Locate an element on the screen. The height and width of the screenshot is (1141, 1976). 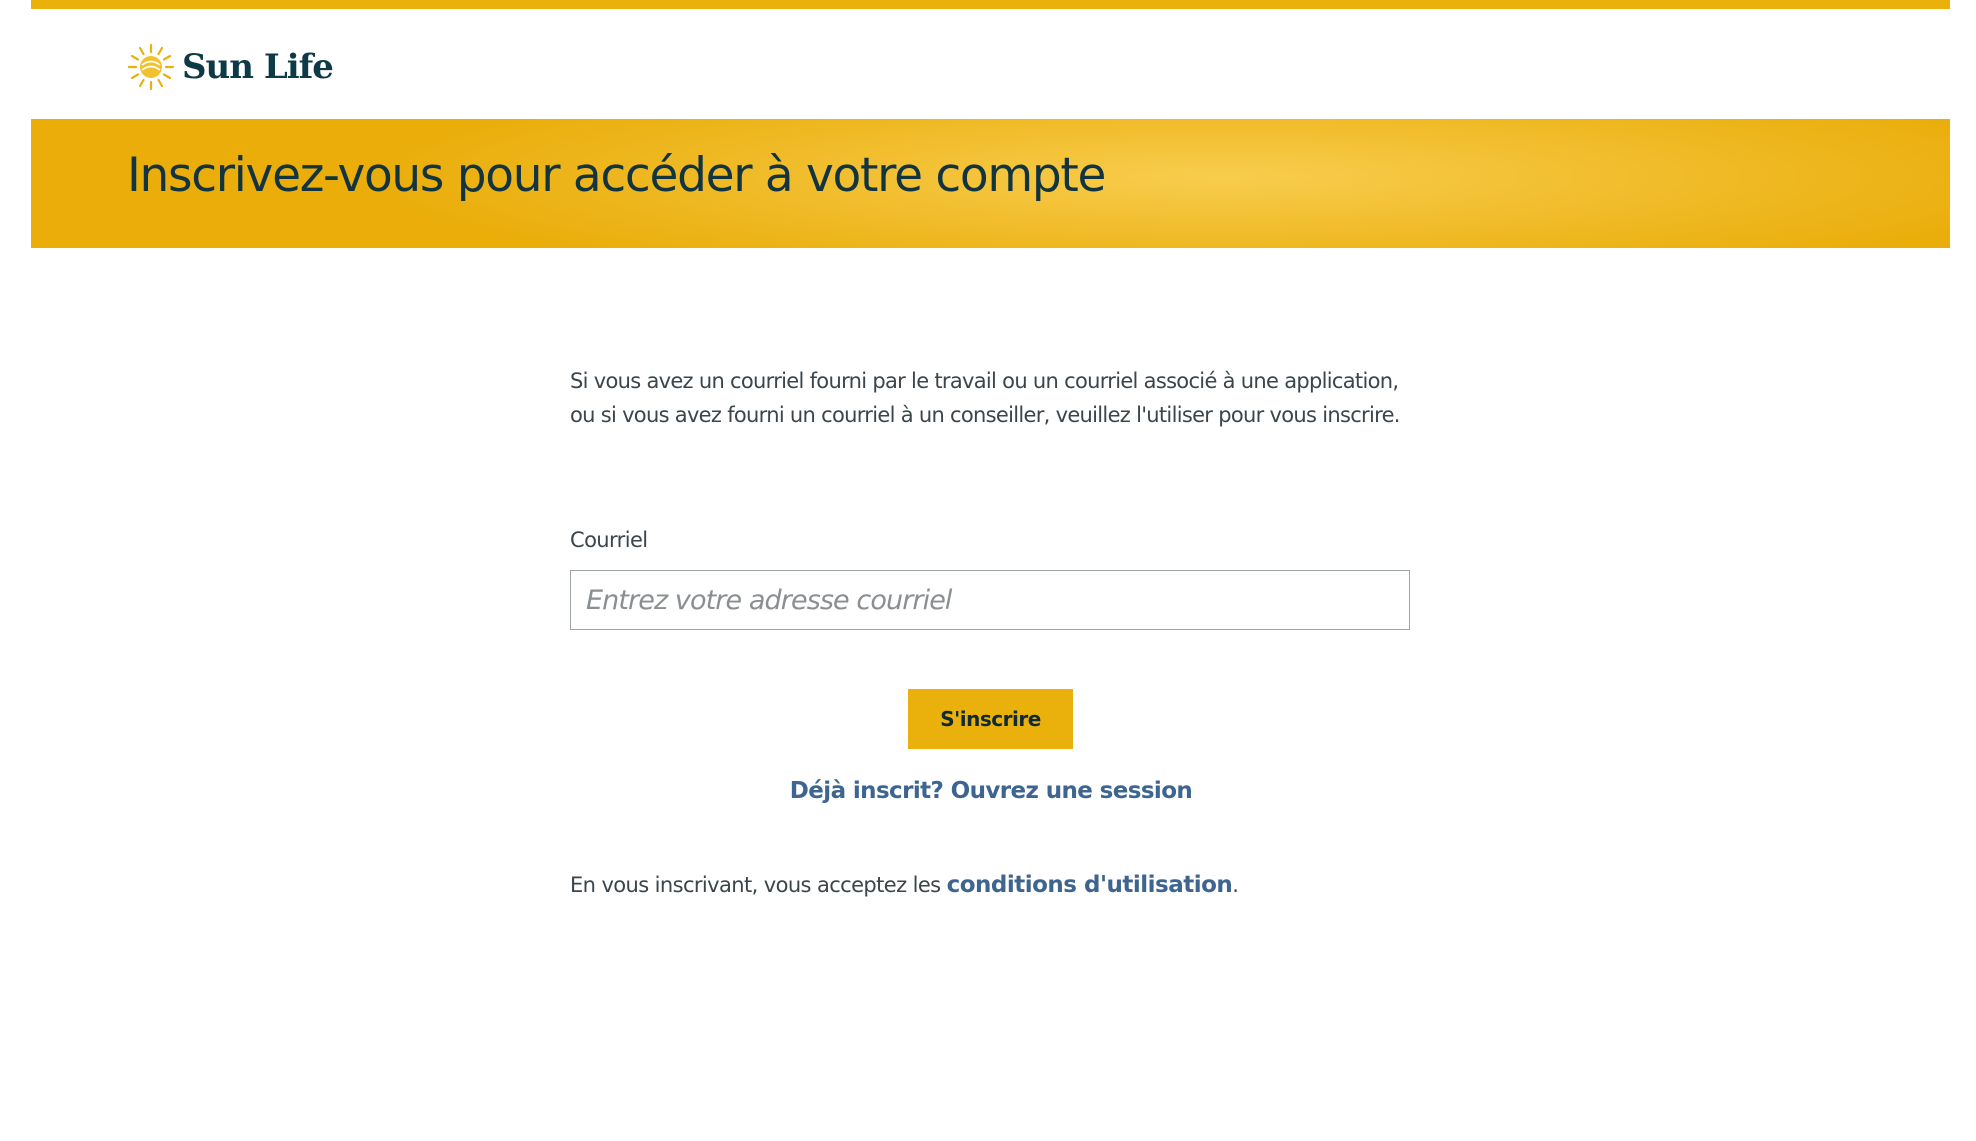
login-link: Déjà inscrit? Ouvrez une session is located at coordinates (991, 791).